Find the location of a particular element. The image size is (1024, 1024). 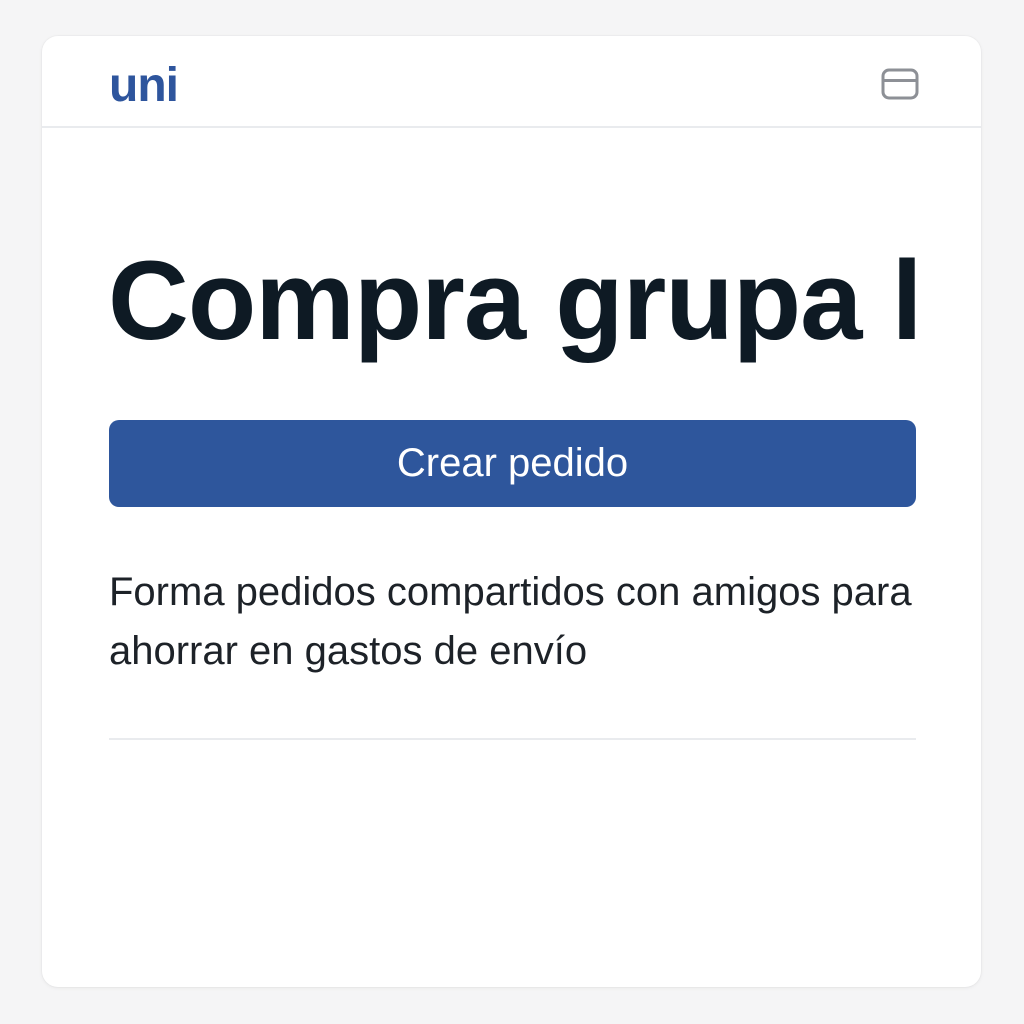

divider is located at coordinates (512, 739).